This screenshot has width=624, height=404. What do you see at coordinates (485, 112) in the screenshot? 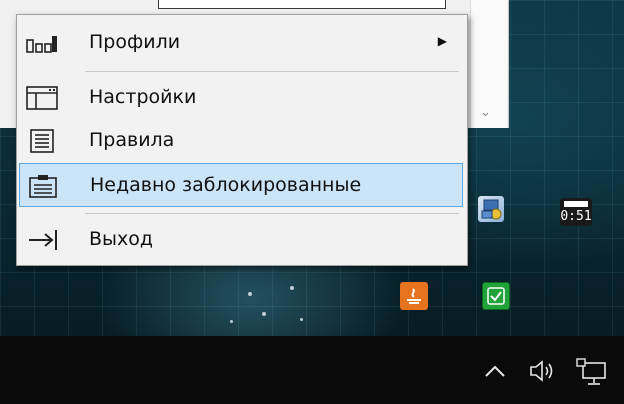
I see `chevron-down-icon: ⌄` at bounding box center [485, 112].